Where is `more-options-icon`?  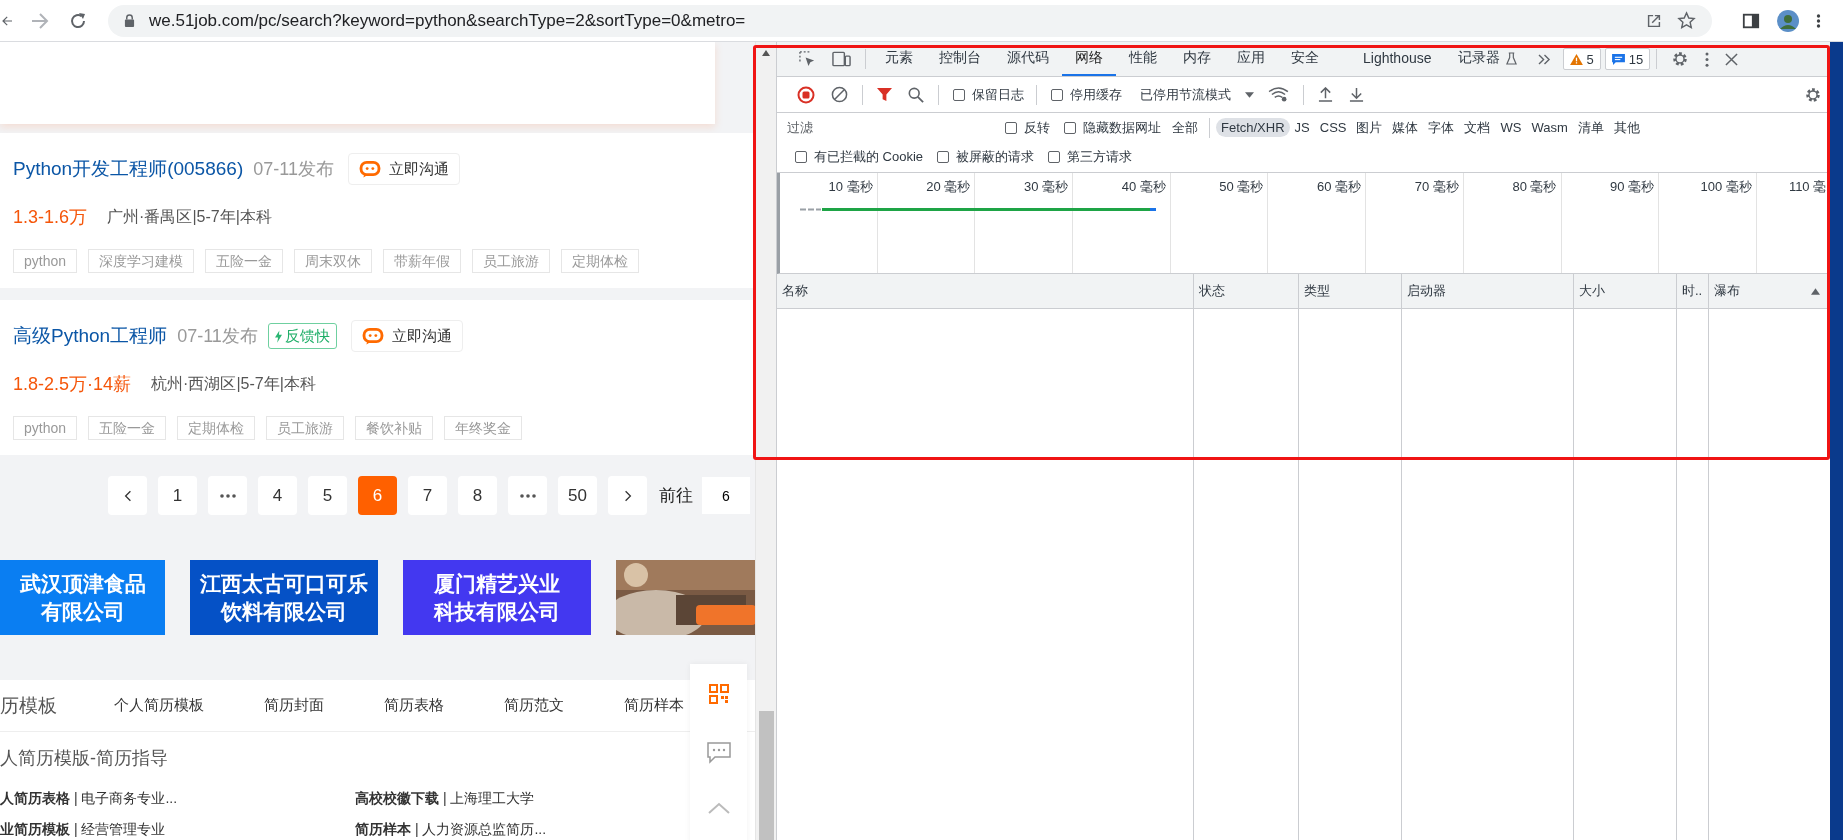
more-options-icon is located at coordinates (1707, 59).